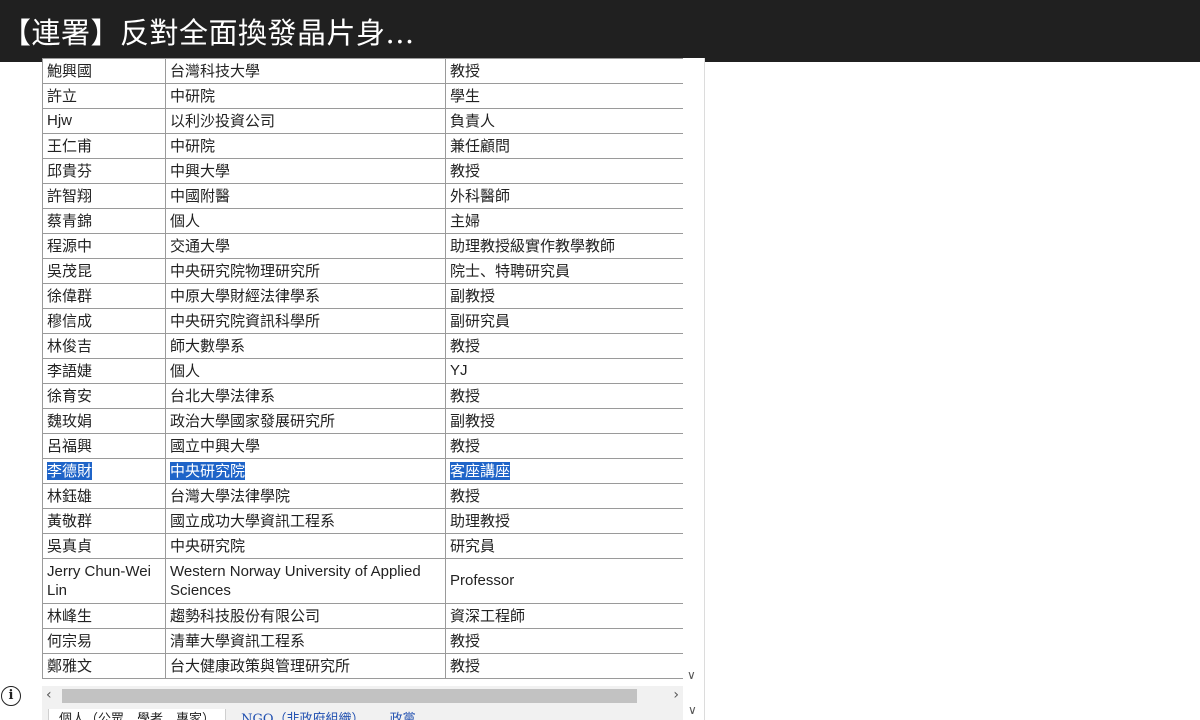 This screenshot has width=1200, height=720. I want to click on table-row: 邱貴芬 中興大學 教授, so click(363, 171).